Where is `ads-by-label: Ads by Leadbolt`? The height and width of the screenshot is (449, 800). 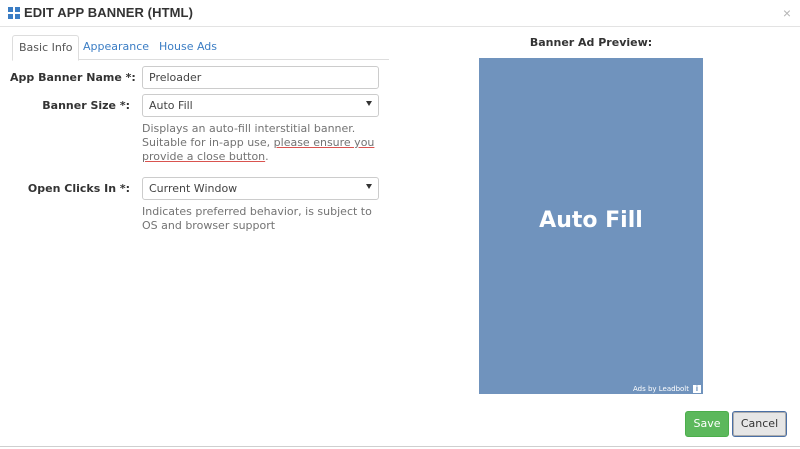 ads-by-label: Ads by Leadbolt is located at coordinates (660, 389).